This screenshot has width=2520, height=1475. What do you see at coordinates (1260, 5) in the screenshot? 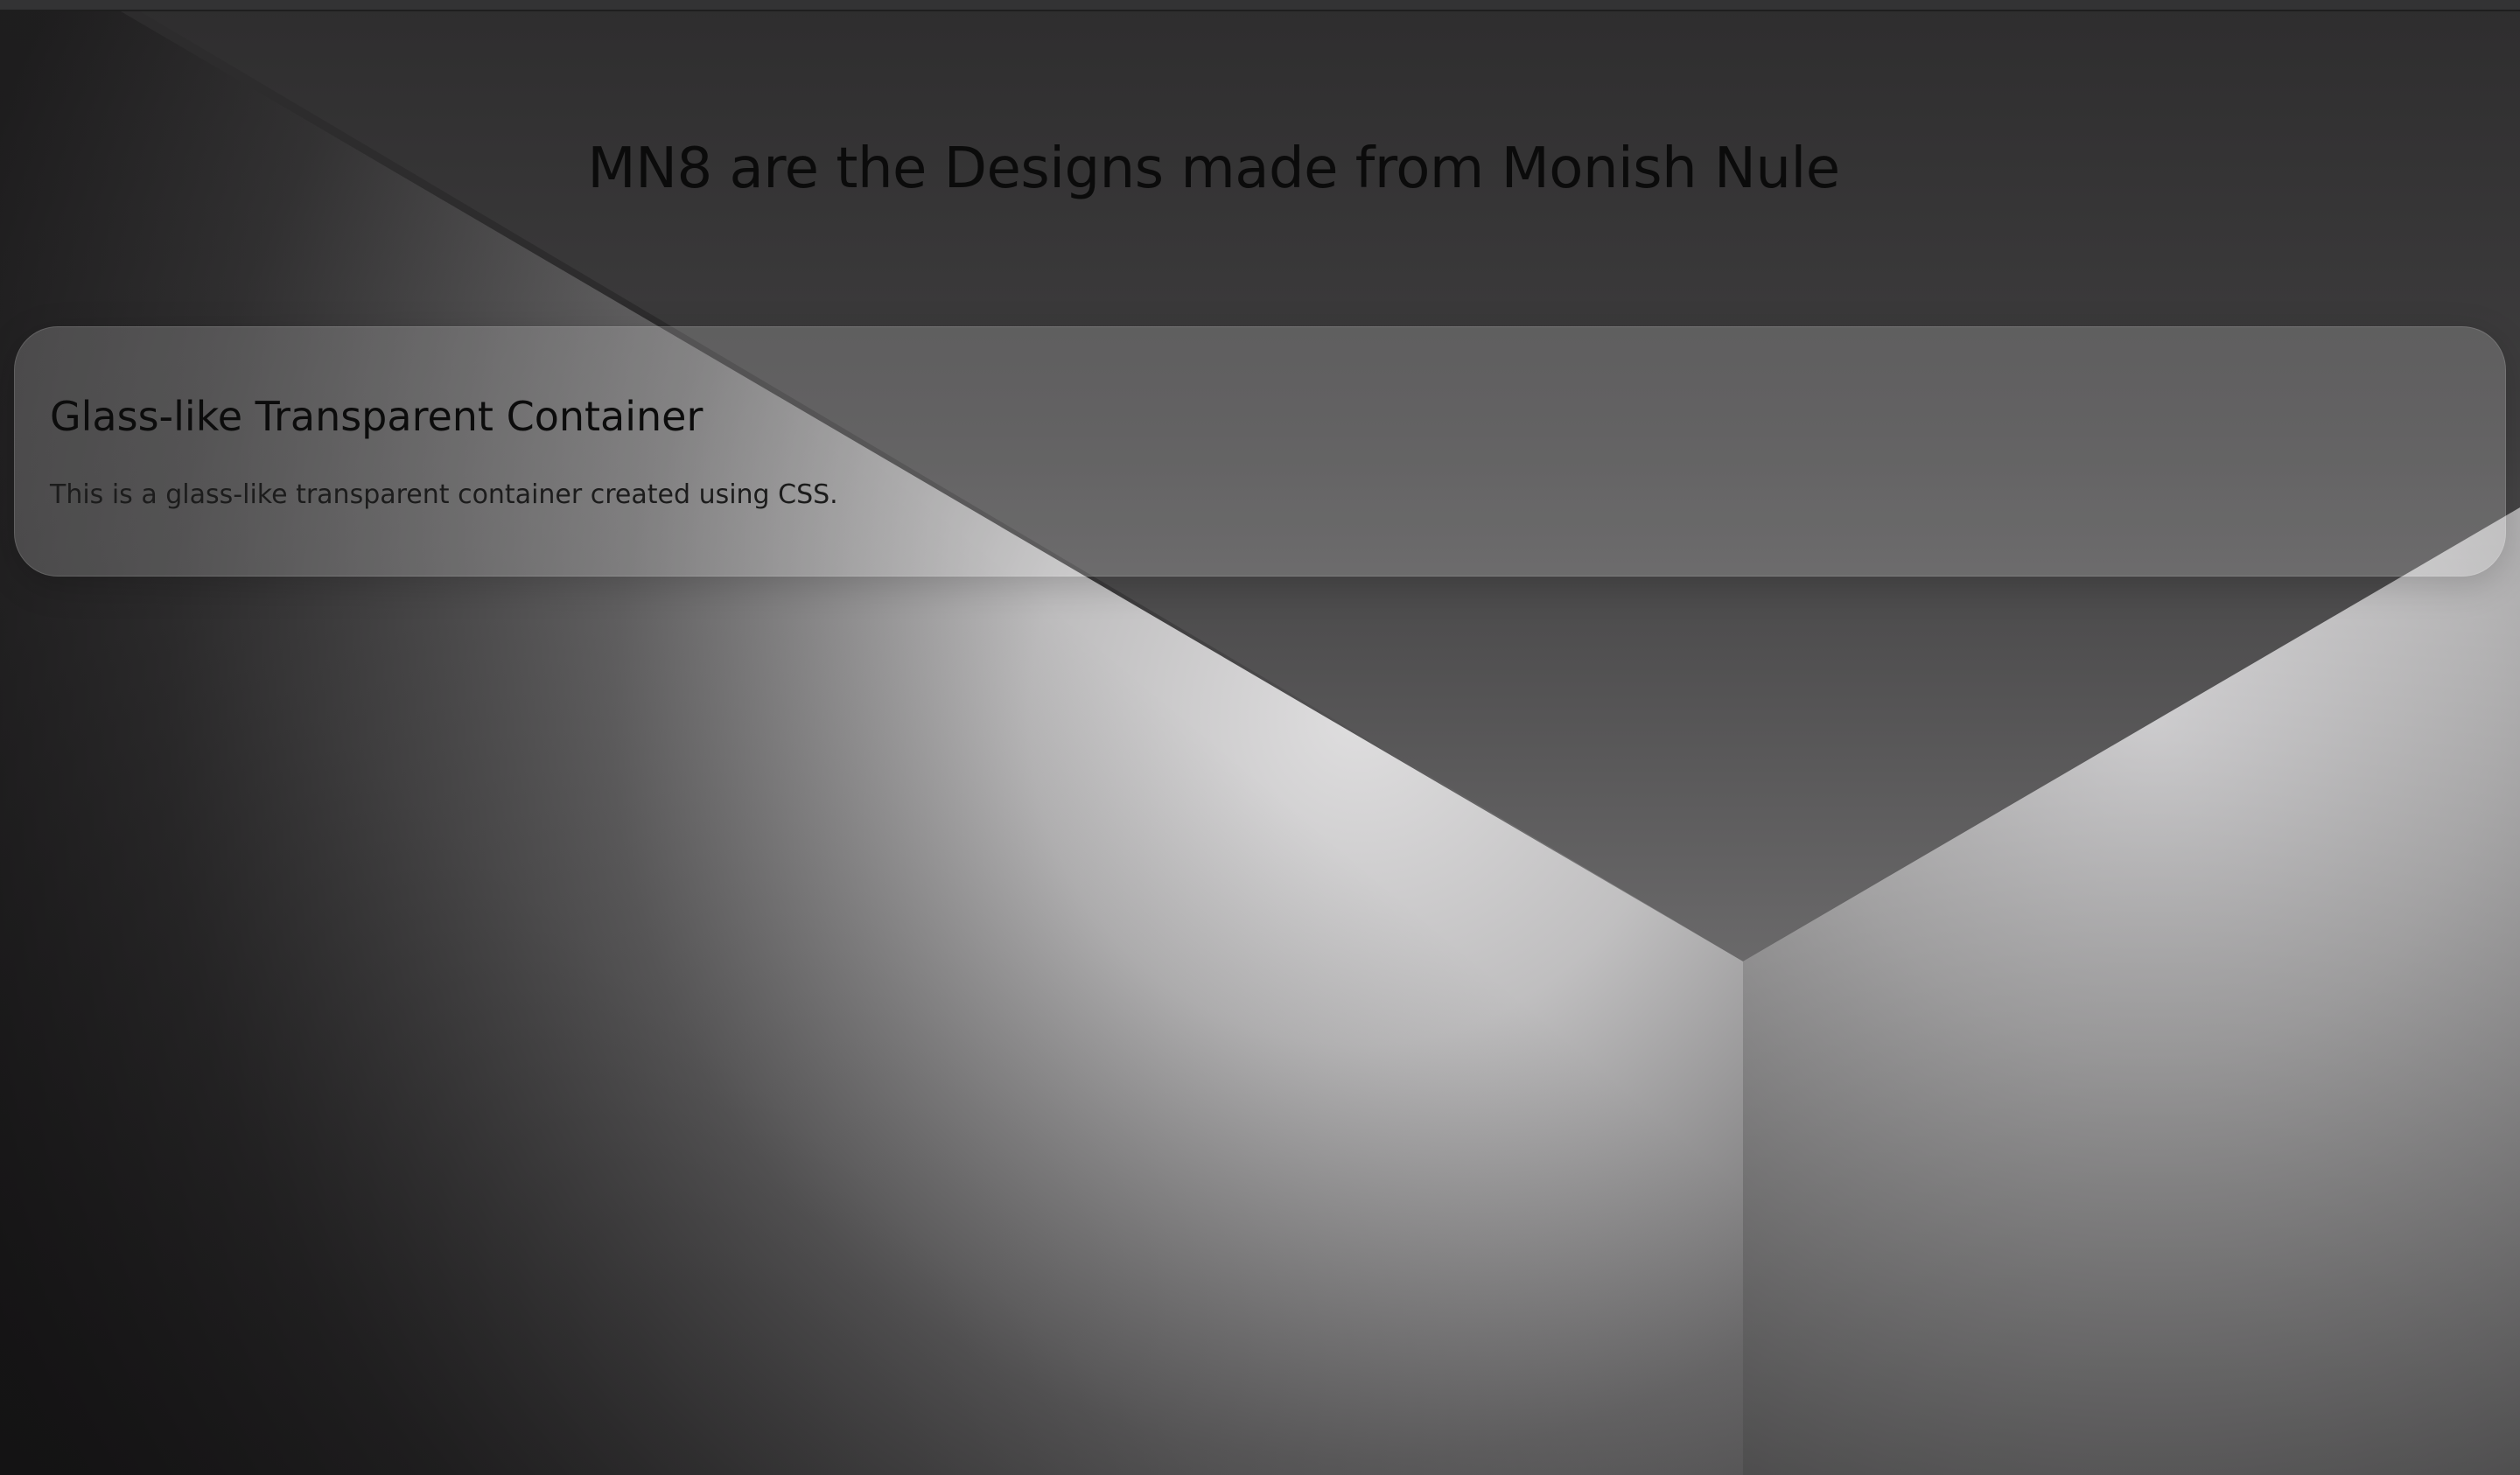
I see `window-top-strip` at bounding box center [1260, 5].